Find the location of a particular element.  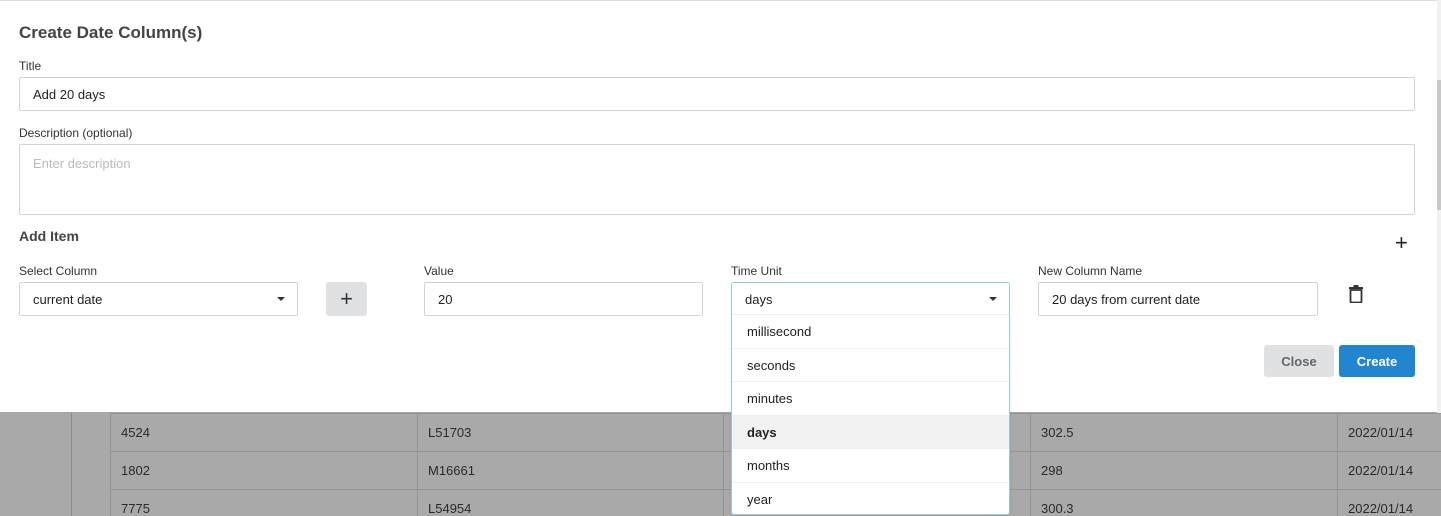

value-label: Value is located at coordinates (439, 271).